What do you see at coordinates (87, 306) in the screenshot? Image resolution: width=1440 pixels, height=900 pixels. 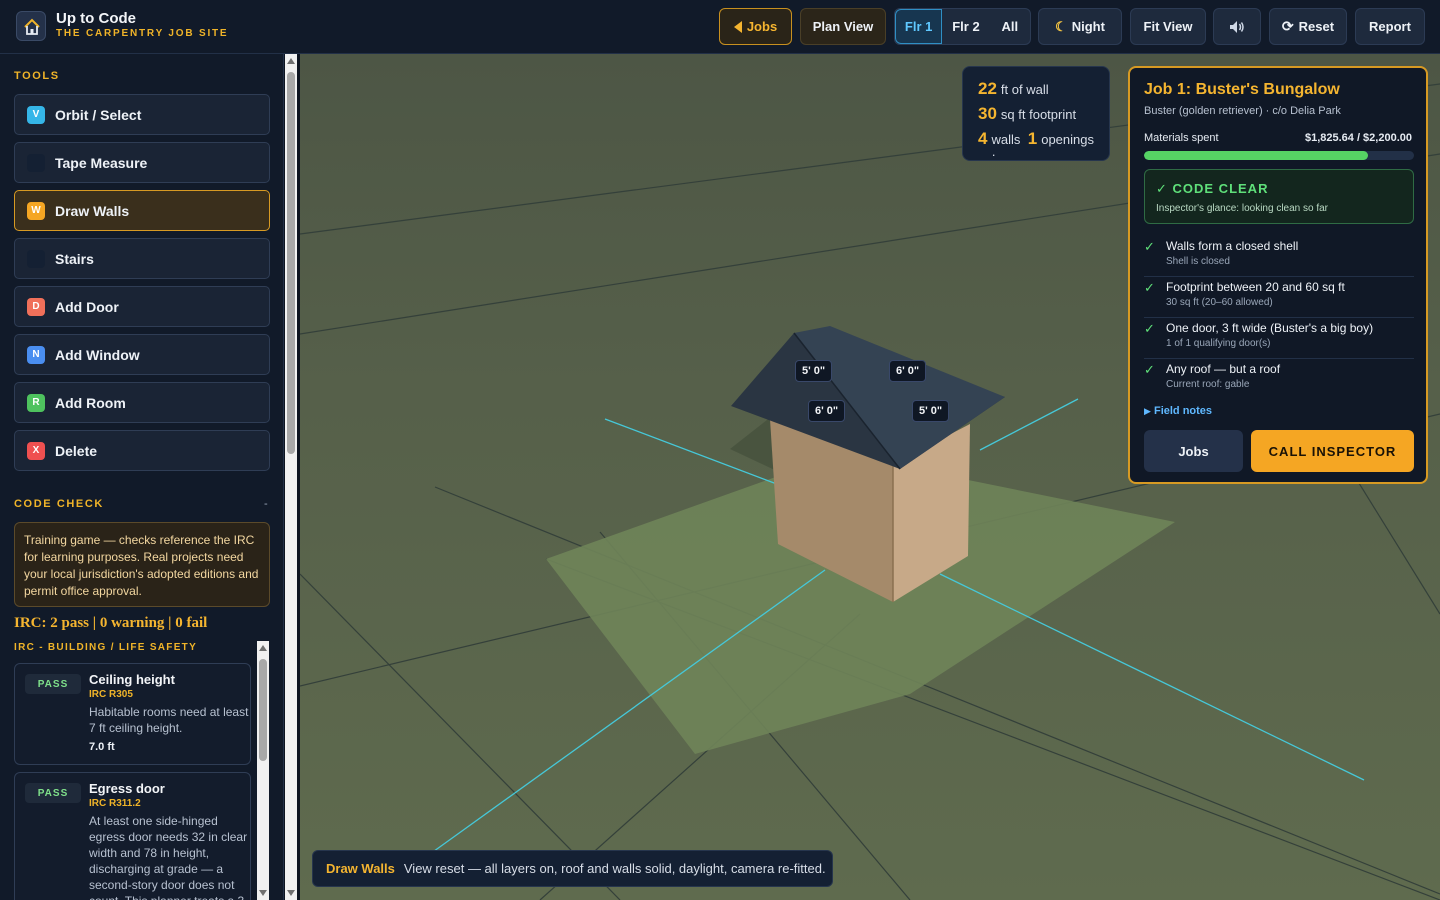 I see `tool-label: Add Door` at bounding box center [87, 306].